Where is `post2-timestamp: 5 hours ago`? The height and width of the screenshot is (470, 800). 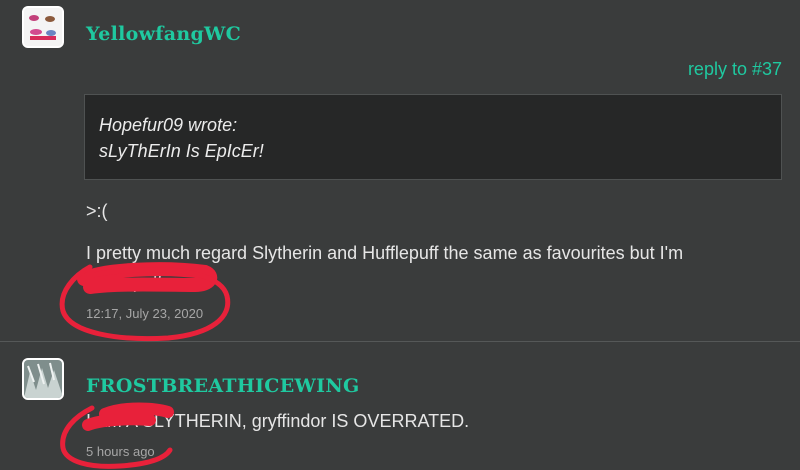
post2-timestamp: 5 hours ago is located at coordinates (120, 451).